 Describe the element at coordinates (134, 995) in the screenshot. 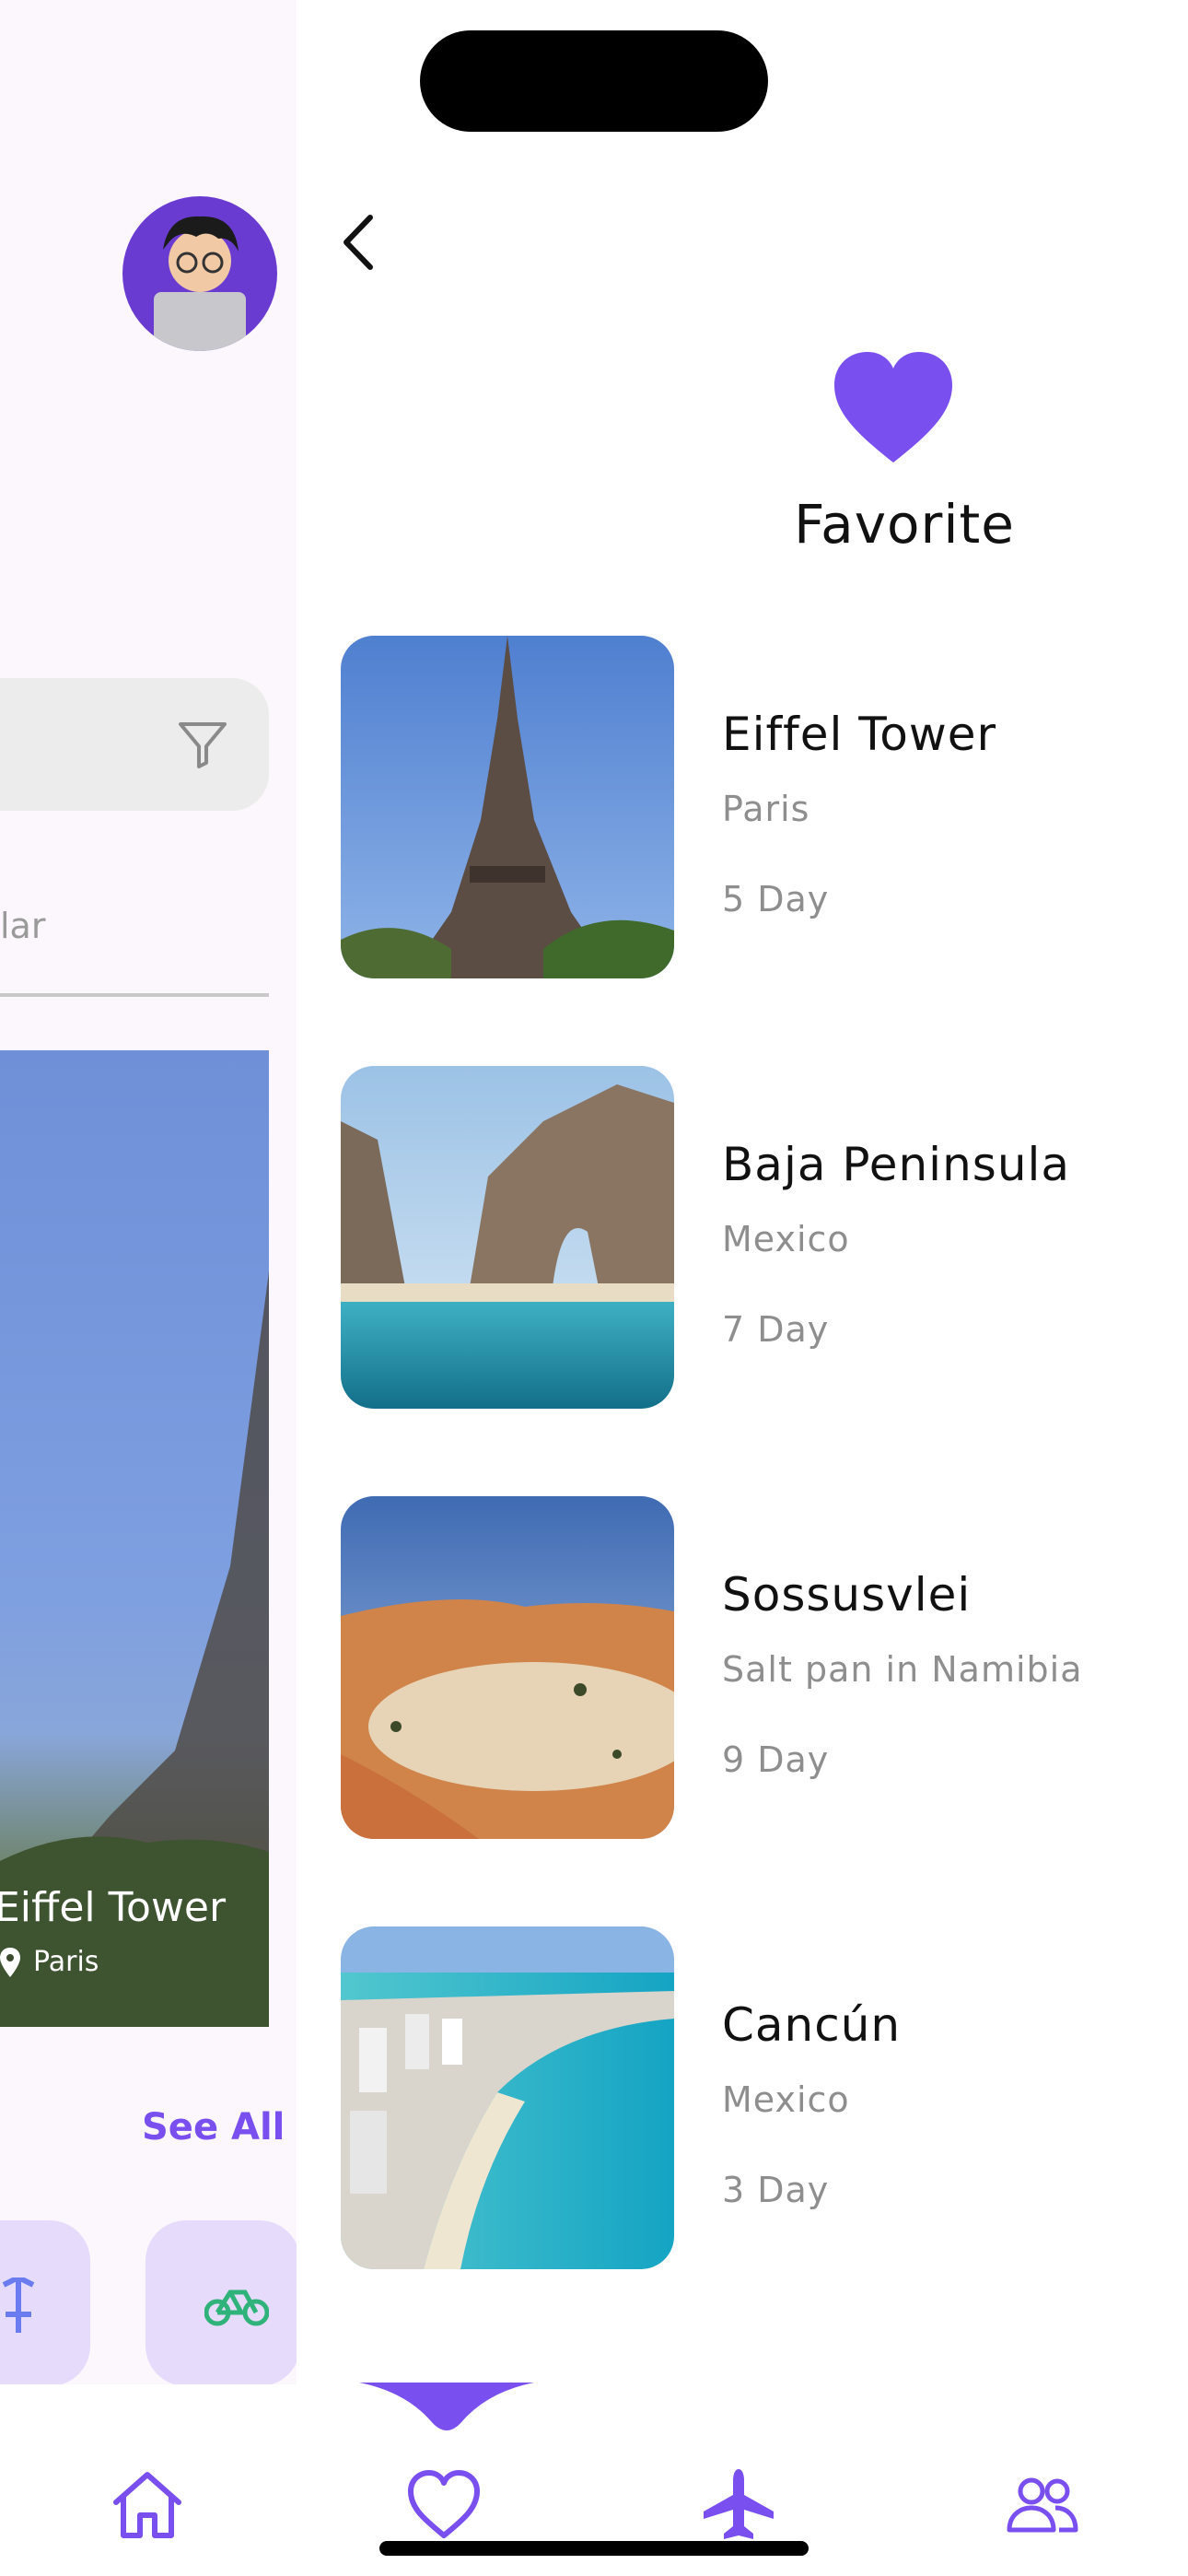

I see `tab-underline` at that location.